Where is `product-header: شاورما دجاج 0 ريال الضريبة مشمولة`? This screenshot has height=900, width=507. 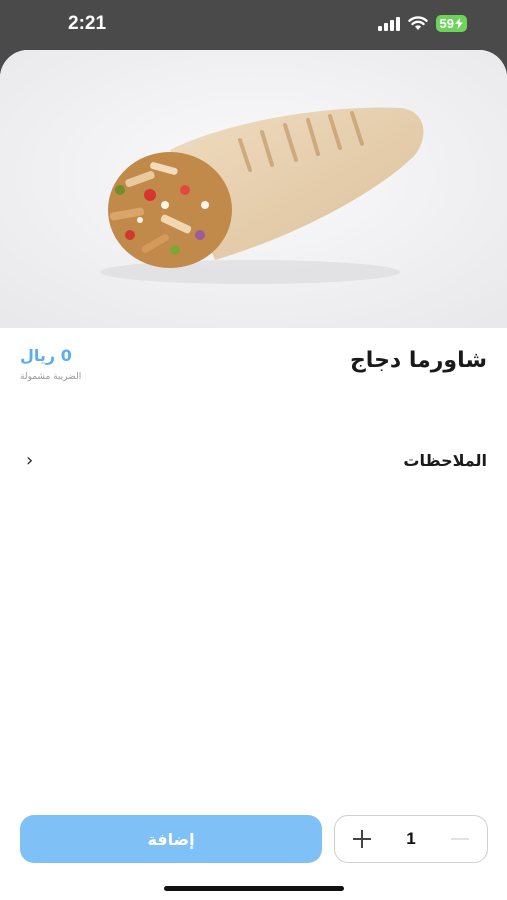 product-header: شاورما دجاج 0 ريال الضريبة مشمولة is located at coordinates (253, 370).